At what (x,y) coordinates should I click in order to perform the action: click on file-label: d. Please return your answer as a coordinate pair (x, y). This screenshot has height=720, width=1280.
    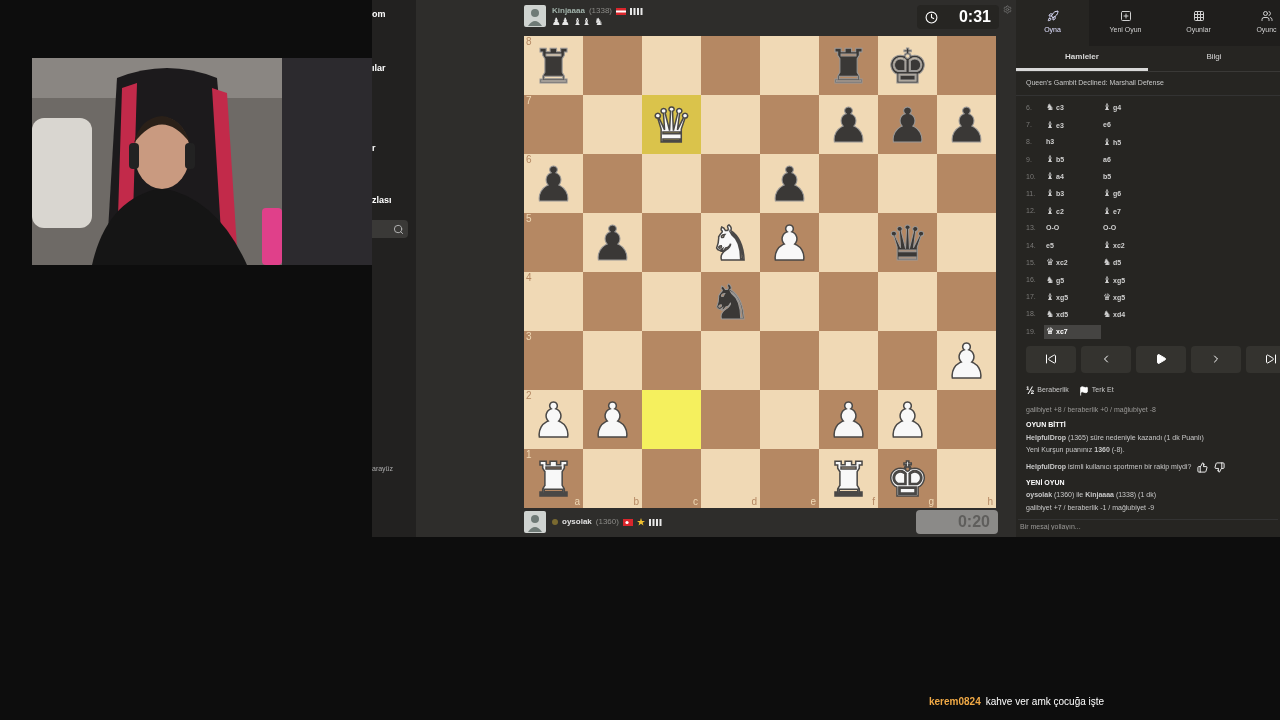
    Looking at the image, I should click on (754, 502).